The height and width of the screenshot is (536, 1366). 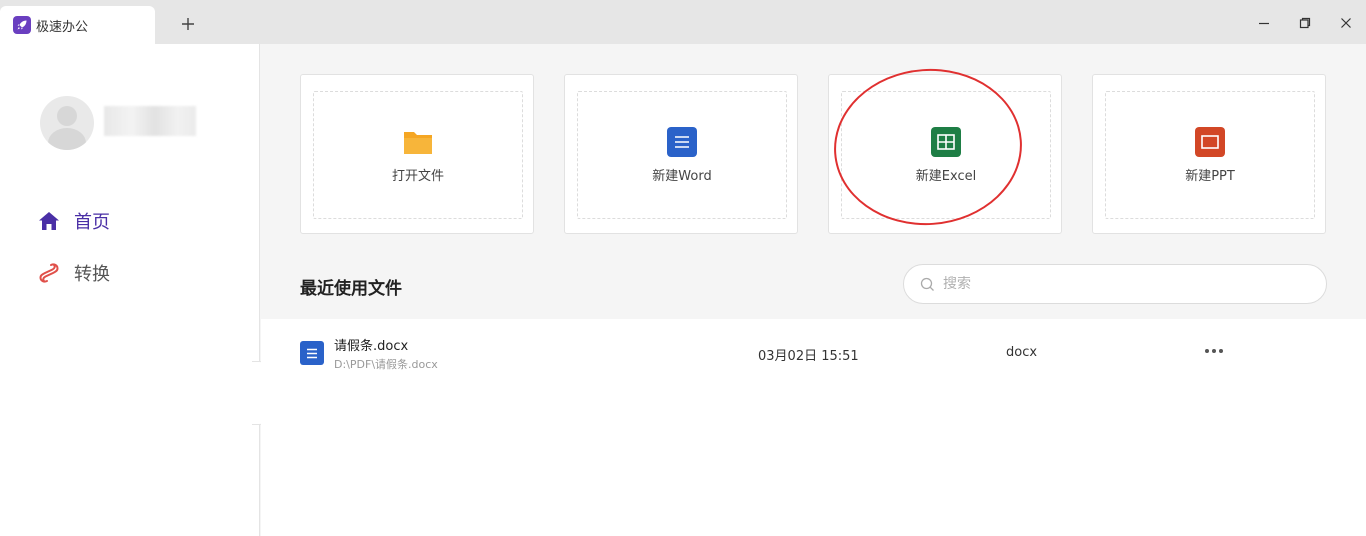 I want to click on folder-icon, so click(x=418, y=142).